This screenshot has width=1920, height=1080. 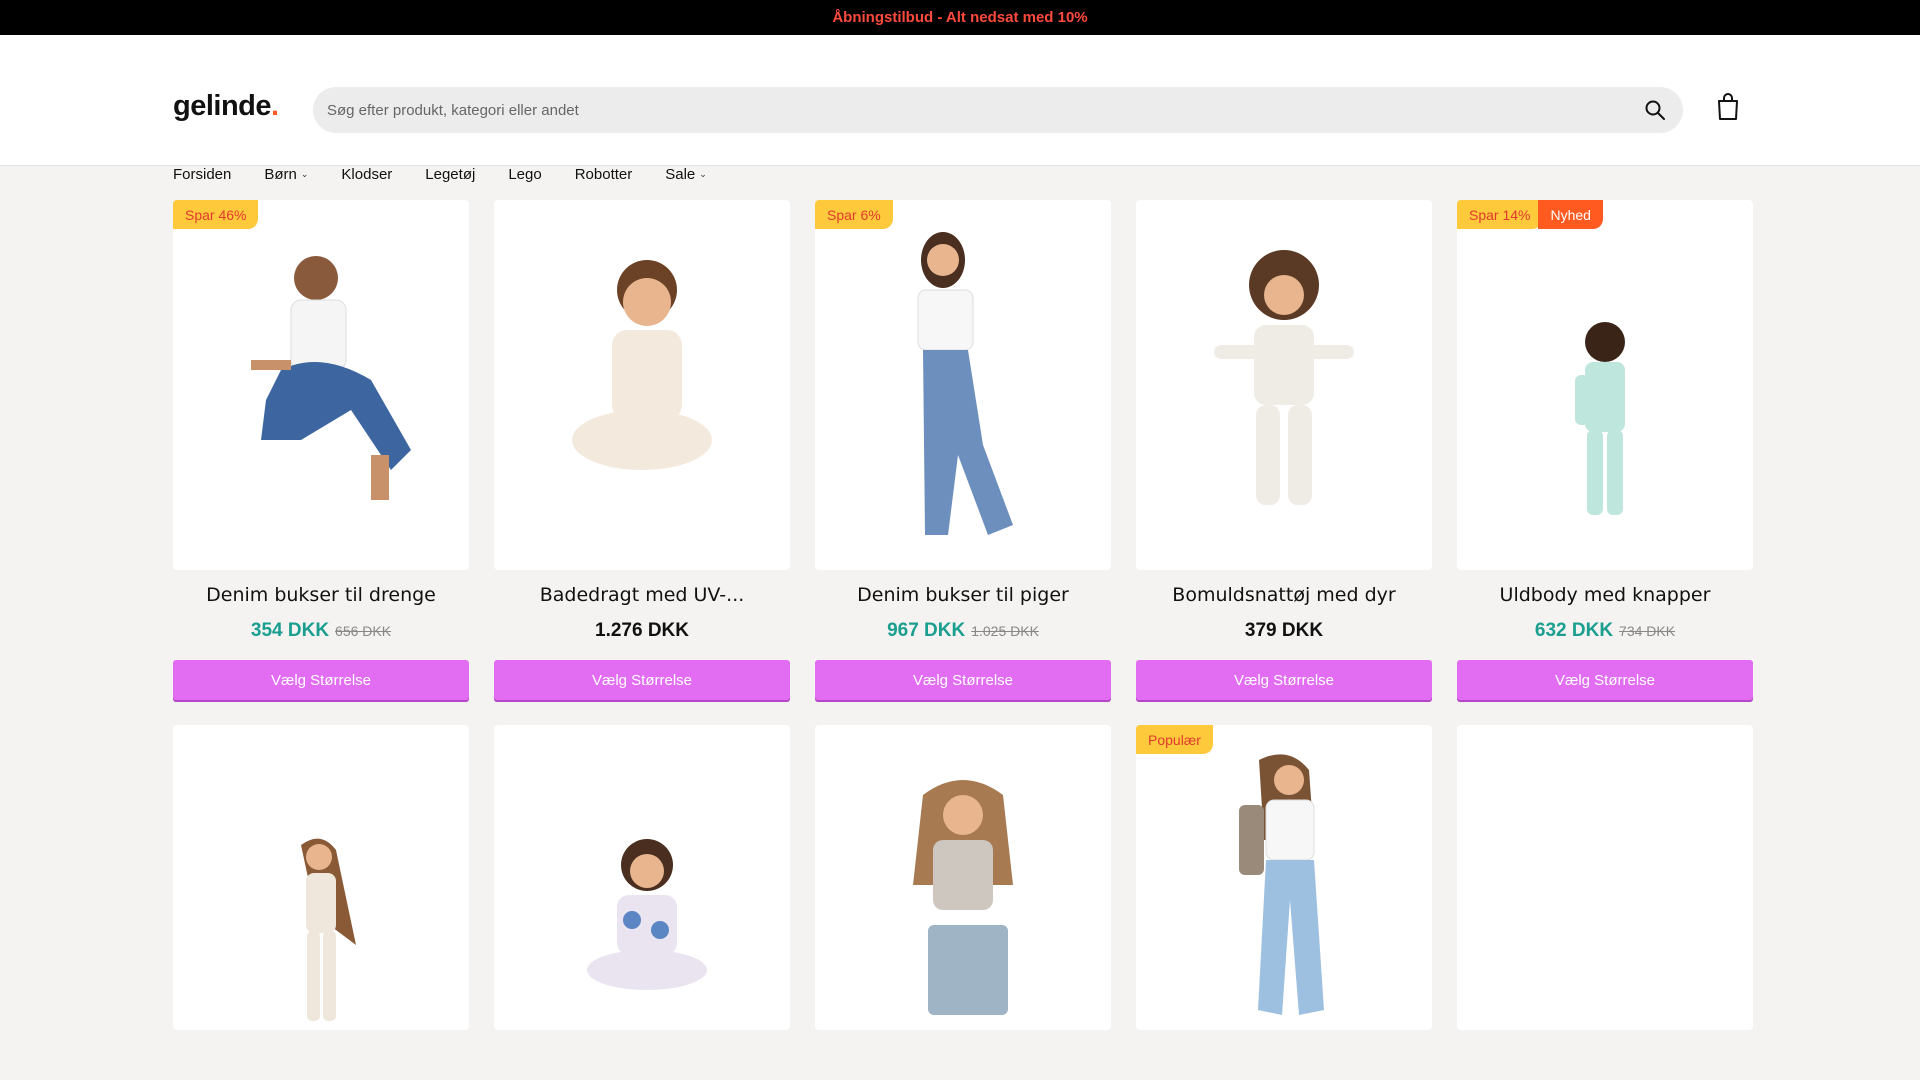 I want to click on search-bar, so click(x=998, y=110).